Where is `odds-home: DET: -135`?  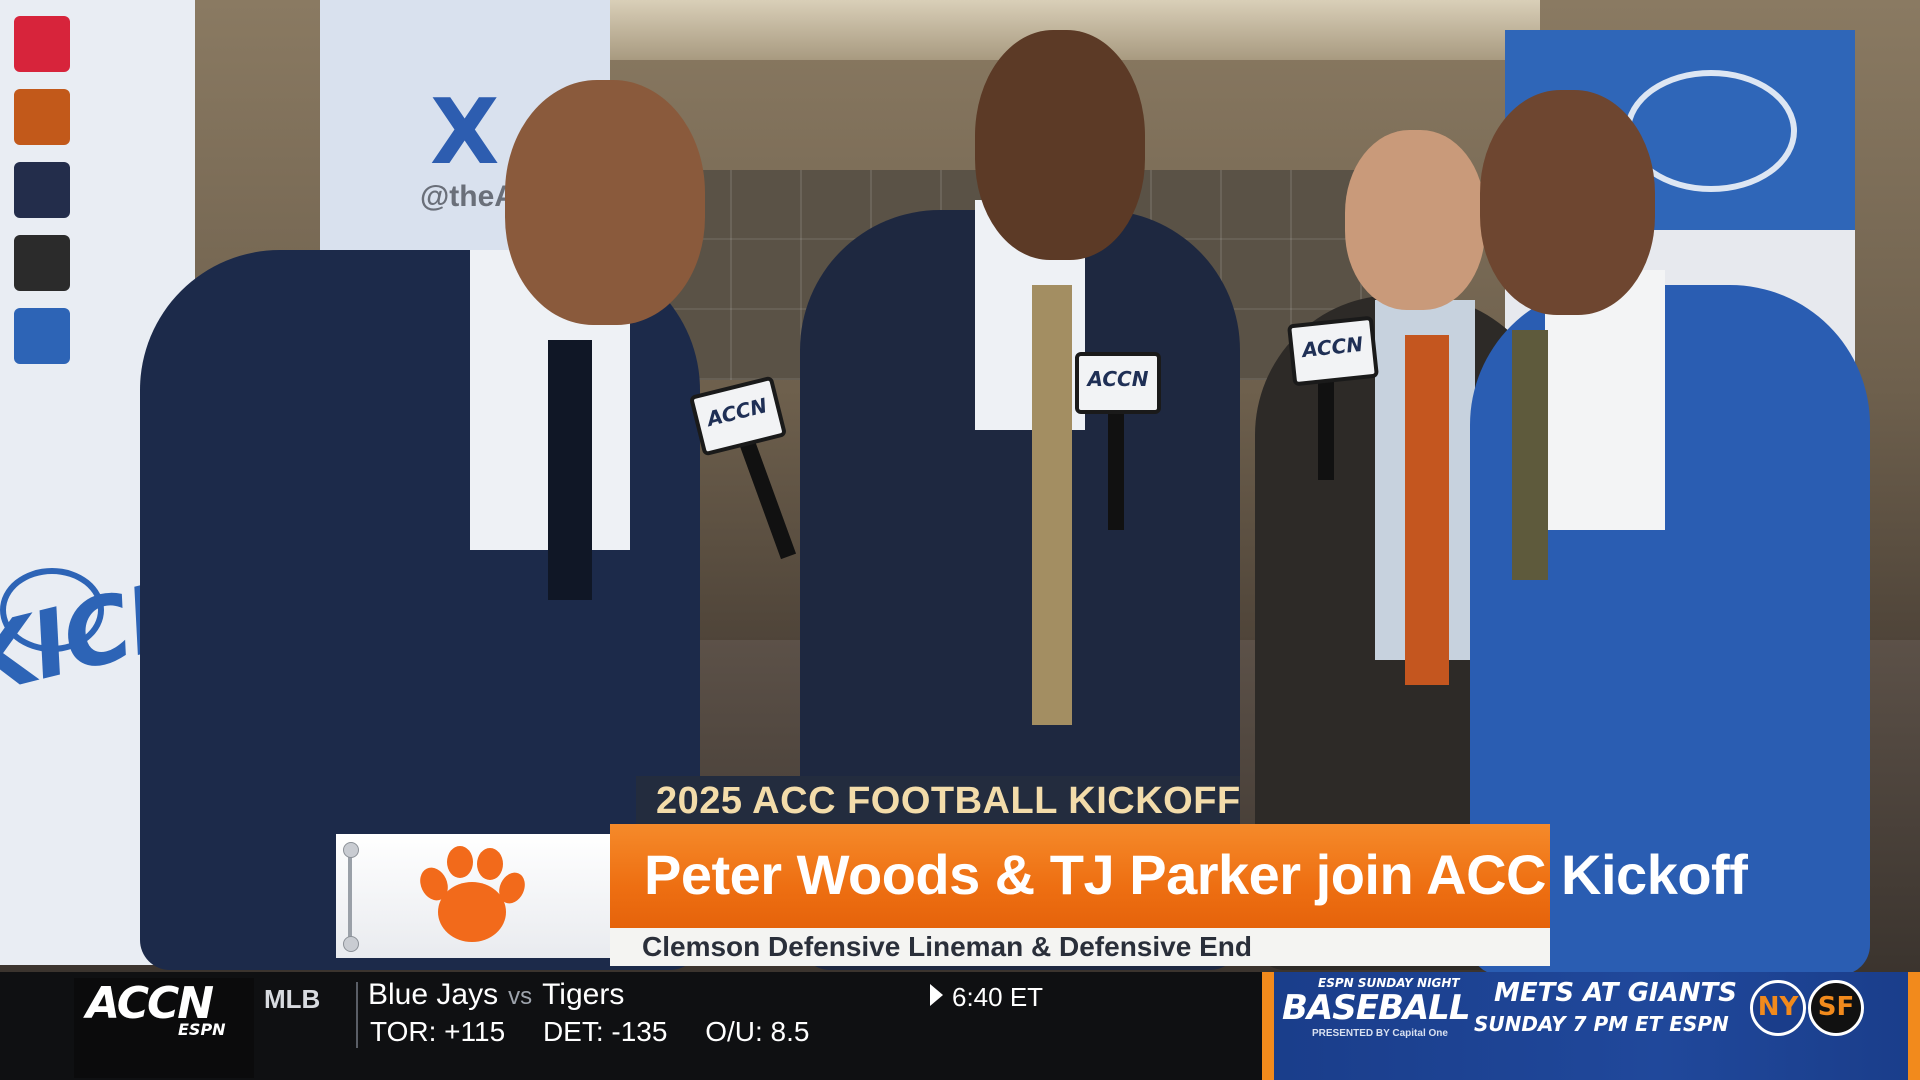
odds-home: DET: -135 is located at coordinates (605, 1031).